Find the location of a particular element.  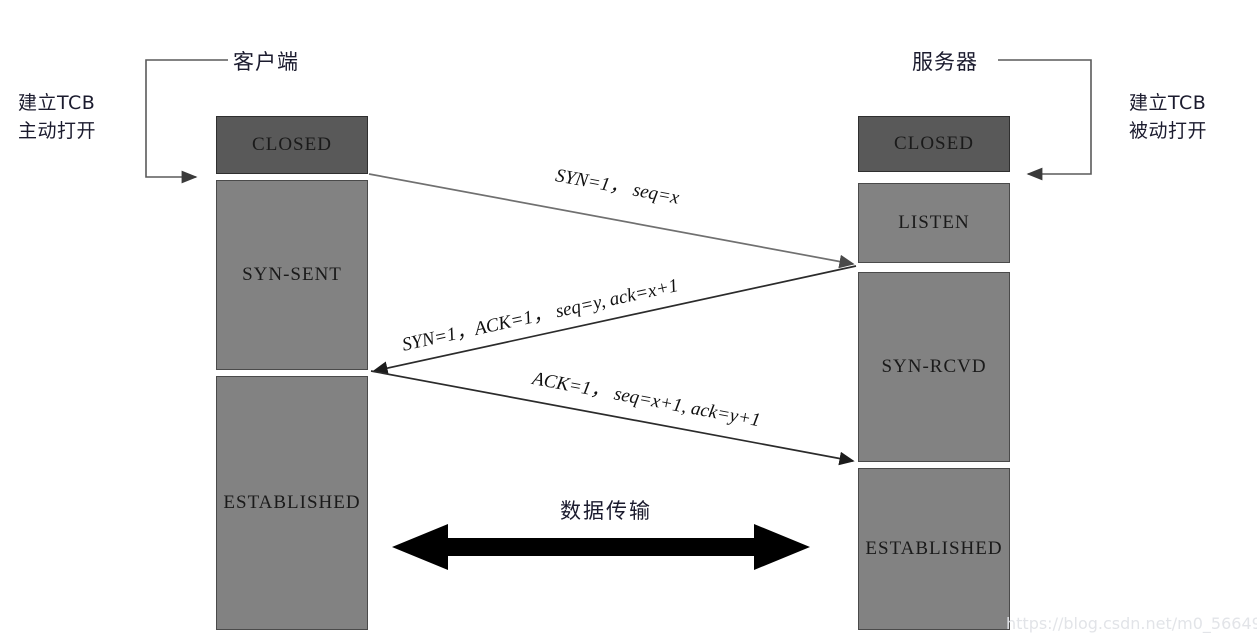

server-state-established: ESTABLISHED is located at coordinates (934, 549).